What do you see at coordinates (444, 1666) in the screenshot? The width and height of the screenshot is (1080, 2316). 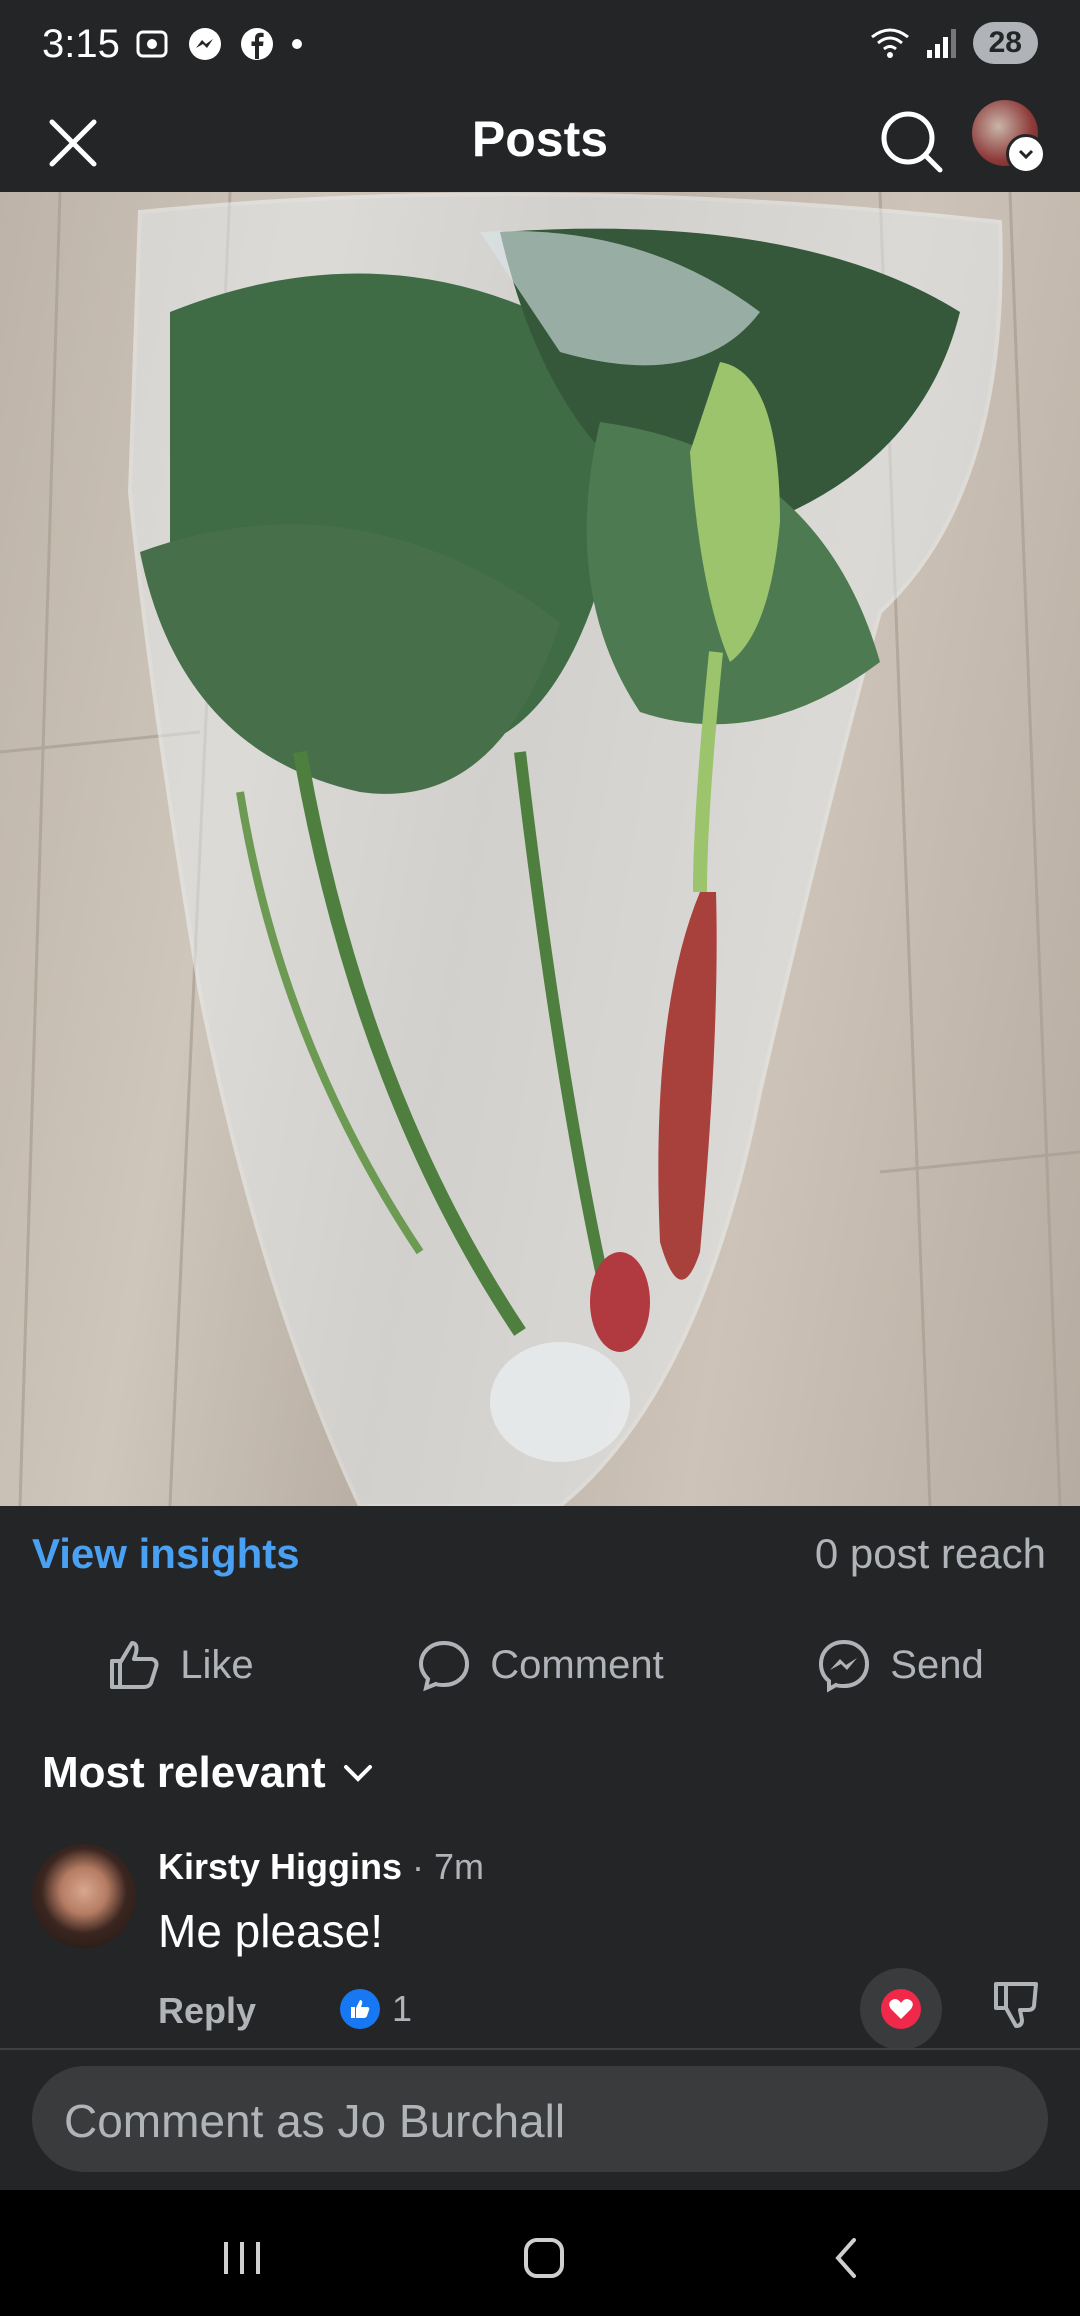 I see `comment-bubble-icon` at bounding box center [444, 1666].